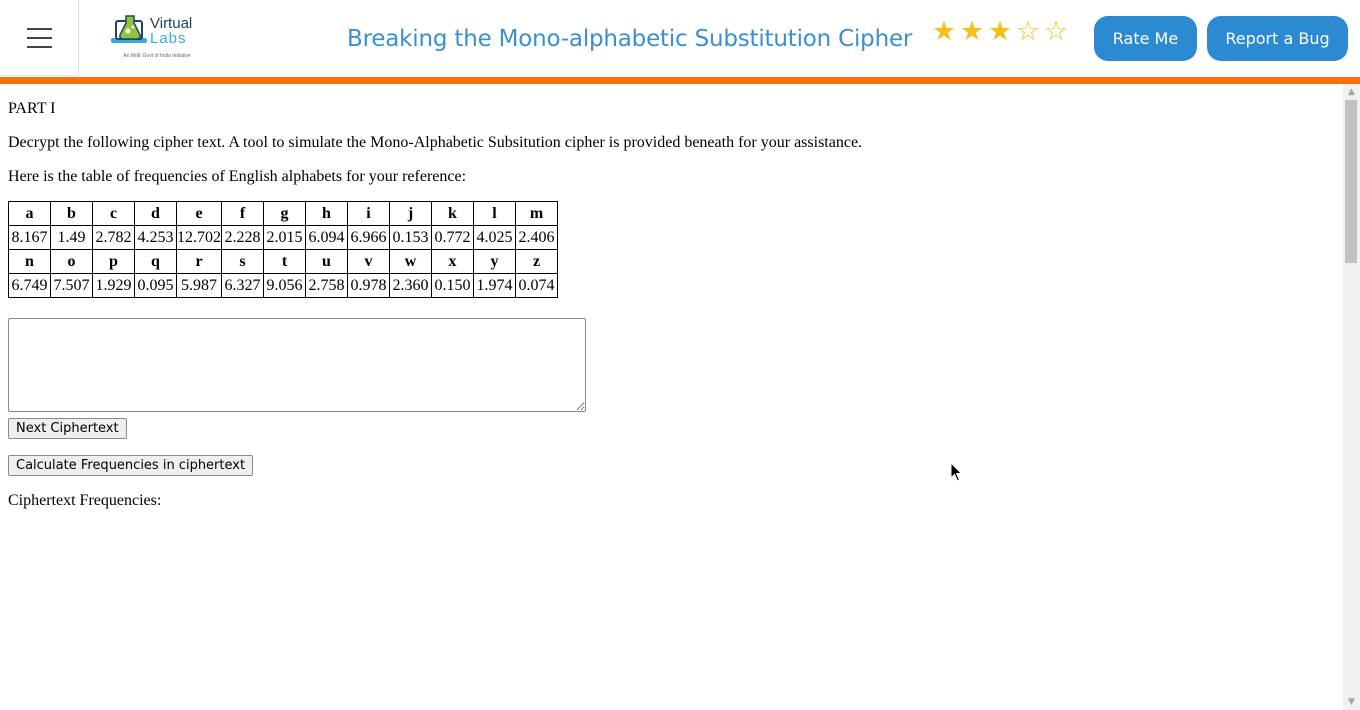  Describe the element at coordinates (155, 213) in the screenshot. I see `letter-cell: d` at that location.